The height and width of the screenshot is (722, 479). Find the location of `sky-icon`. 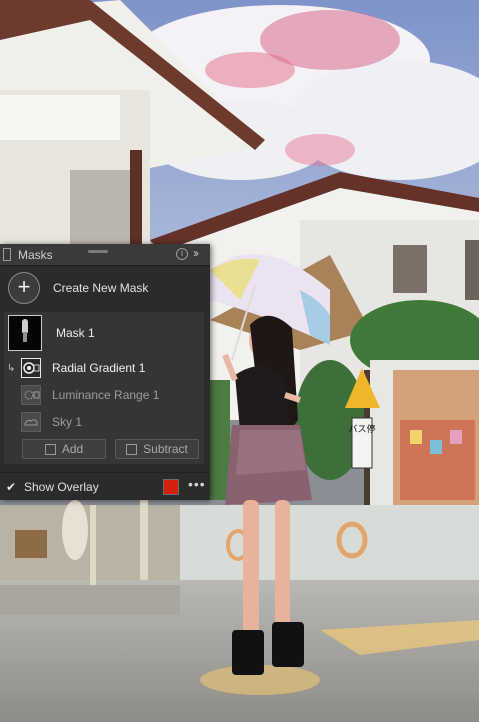

sky-icon is located at coordinates (31, 422).